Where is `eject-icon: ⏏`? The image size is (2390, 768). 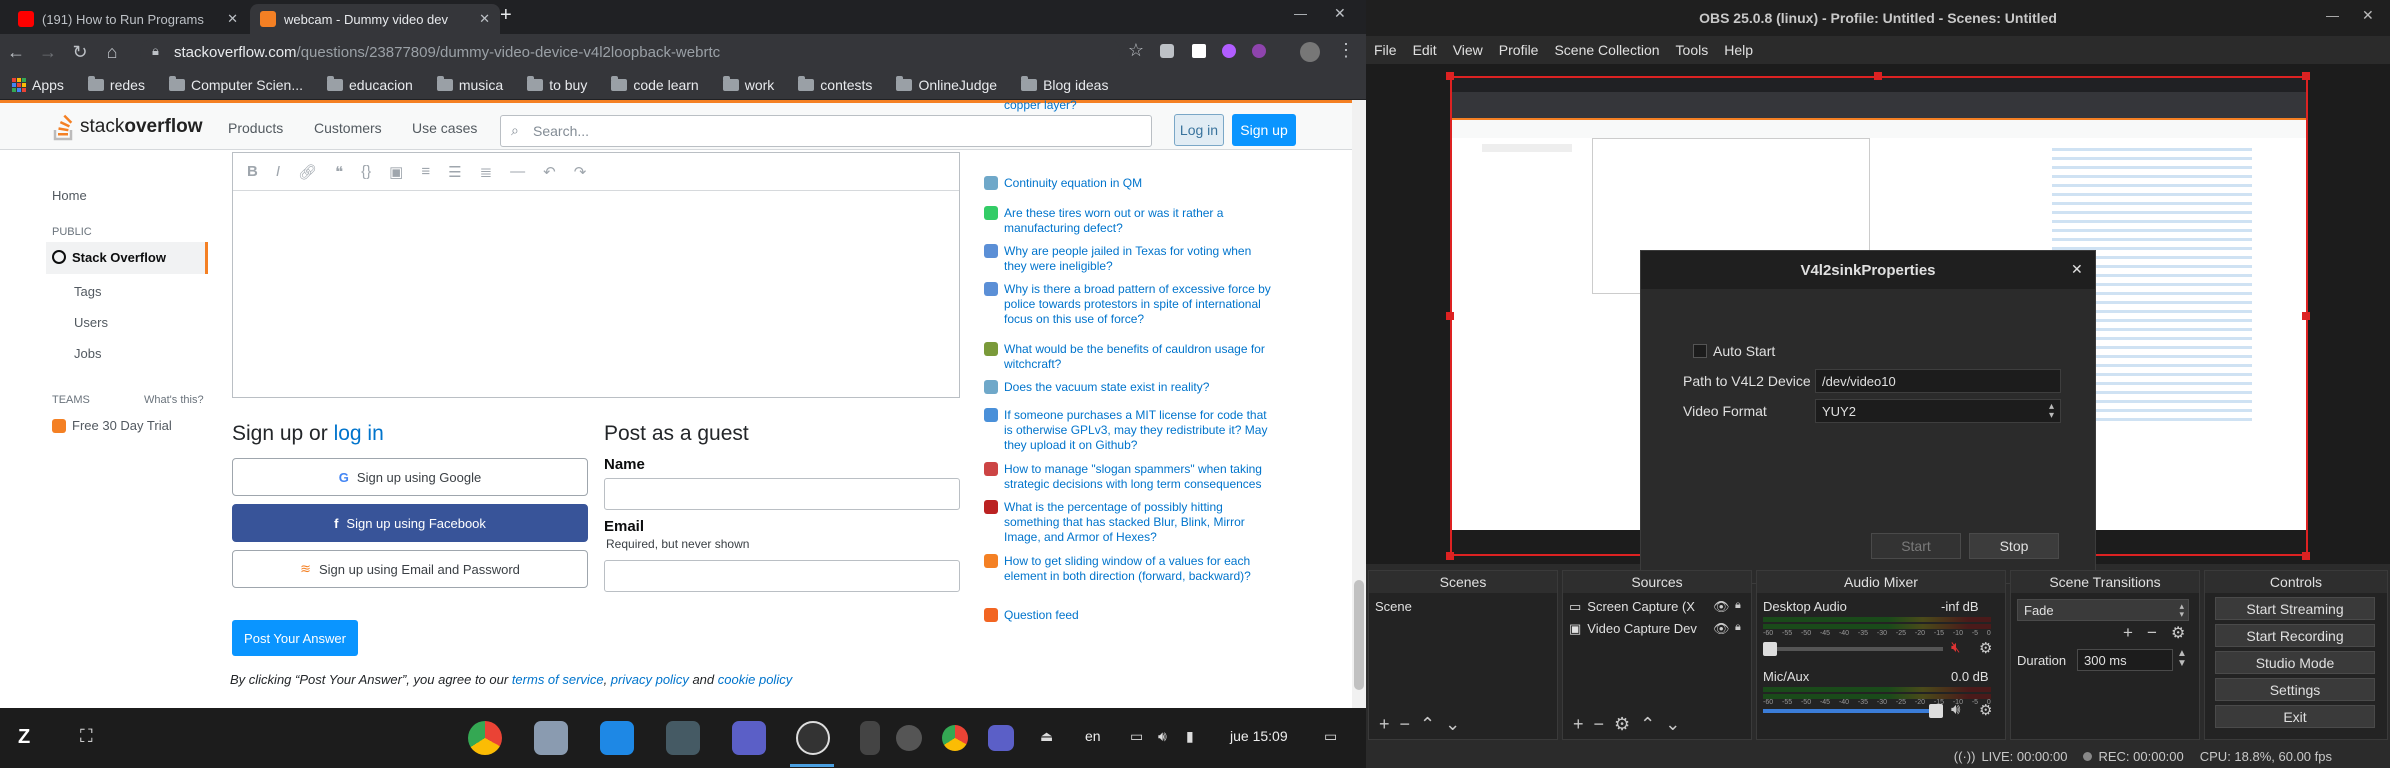 eject-icon: ⏏ is located at coordinates (1046, 736).